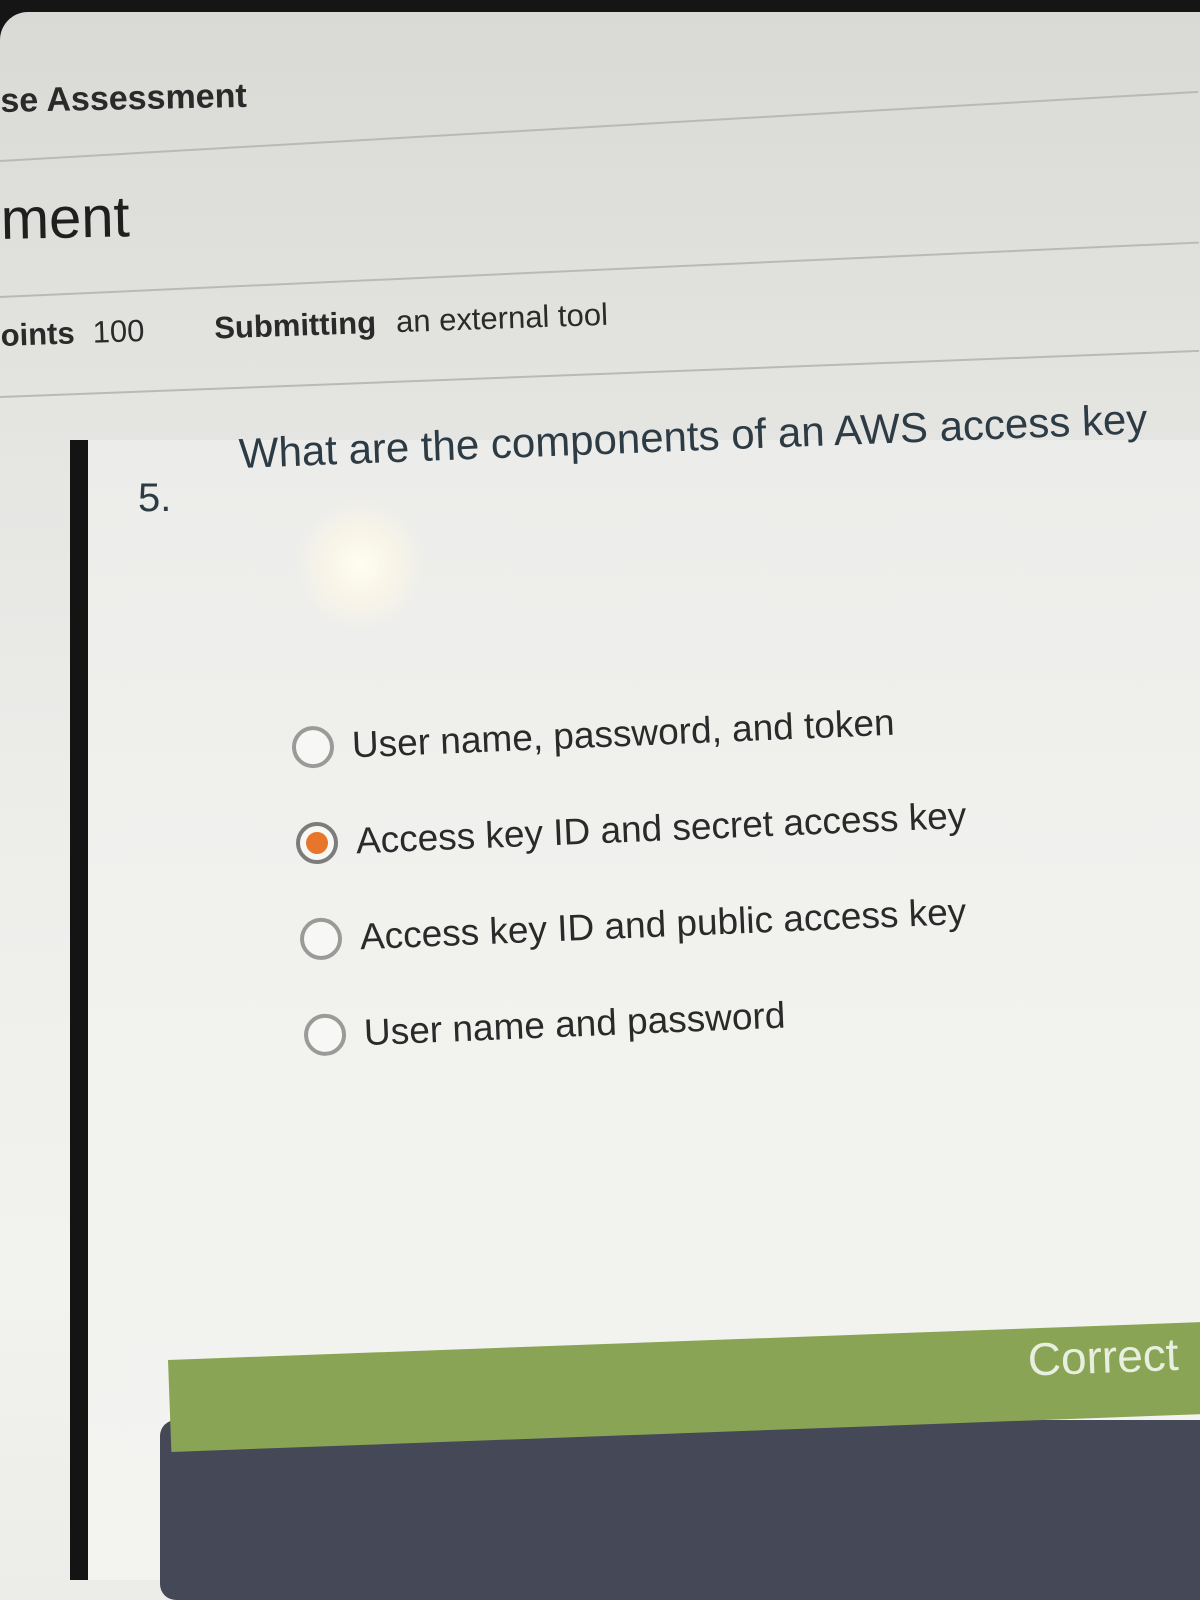 This screenshot has width=1200, height=1600. Describe the element at coordinates (38, 334) in the screenshot. I see `points-label: oints` at that location.